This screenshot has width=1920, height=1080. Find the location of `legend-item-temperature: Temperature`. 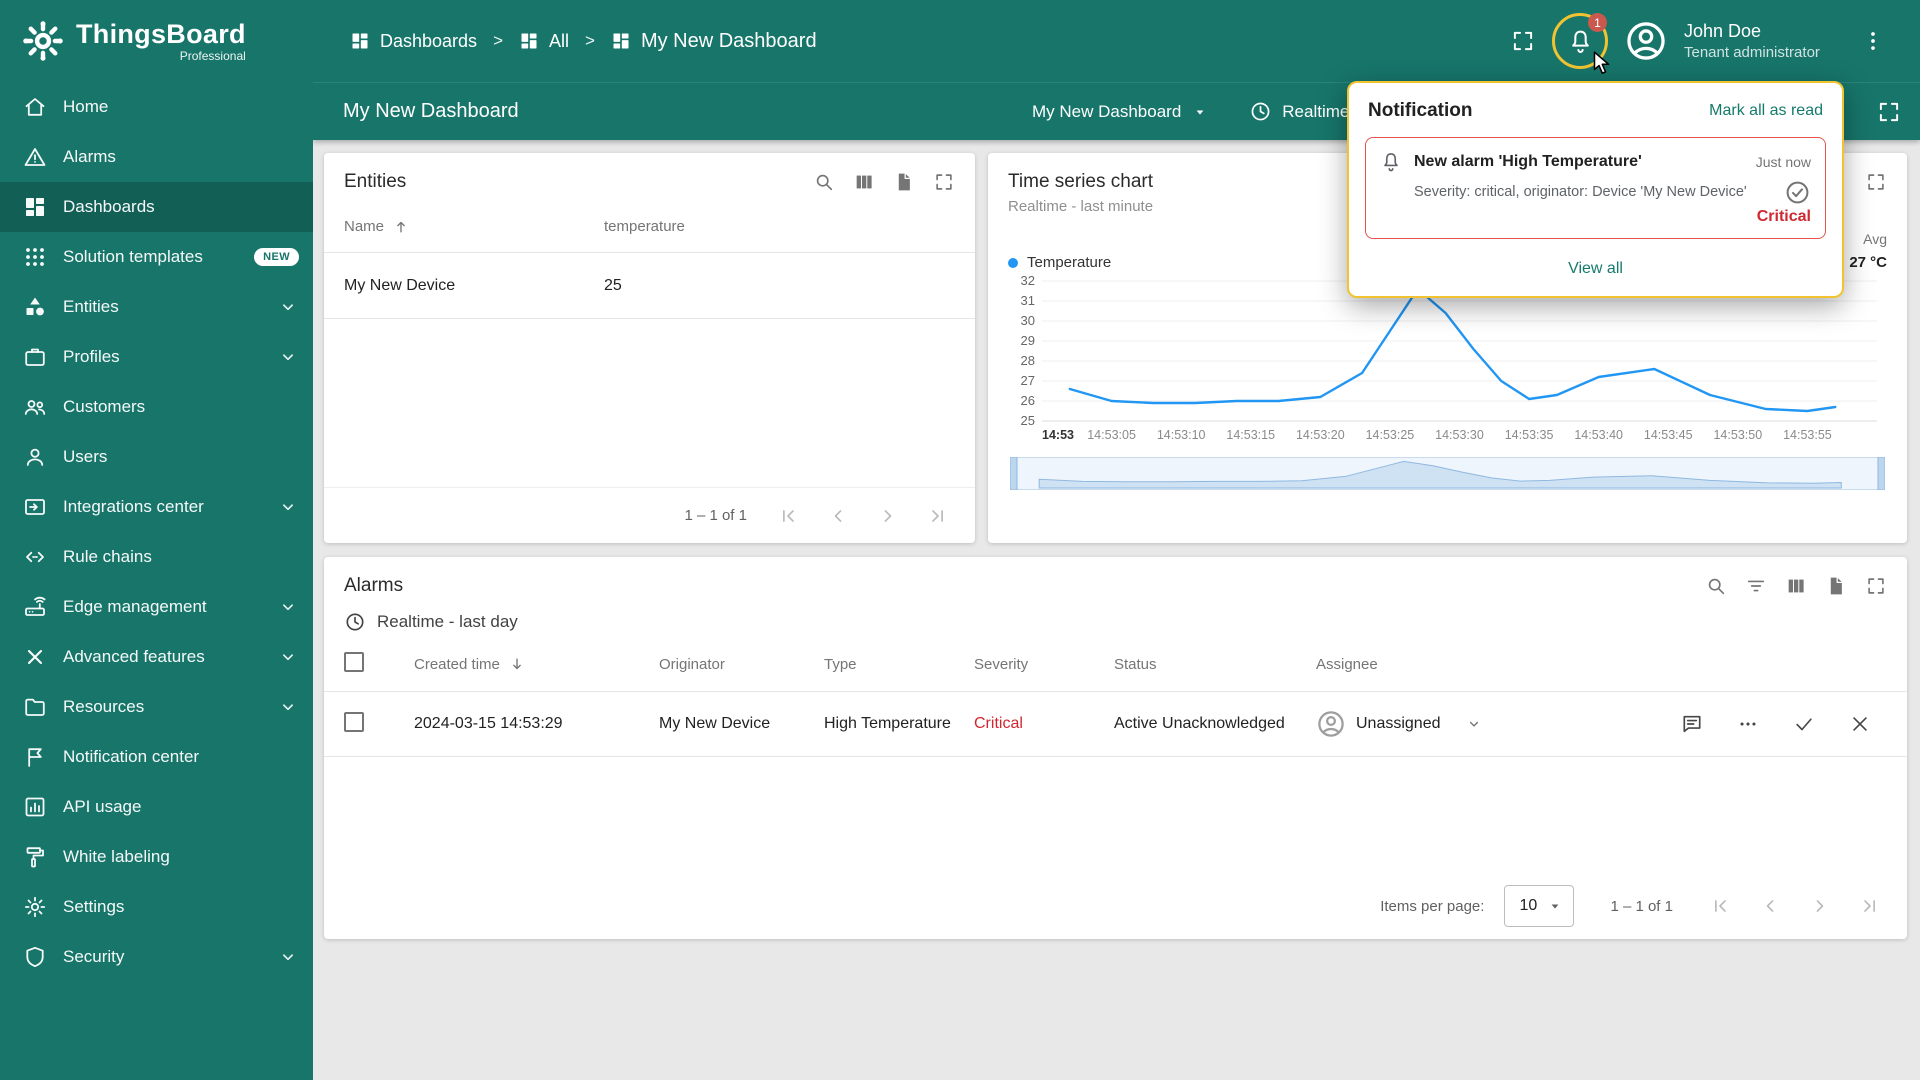

legend-item-temperature: Temperature is located at coordinates (1059, 262).